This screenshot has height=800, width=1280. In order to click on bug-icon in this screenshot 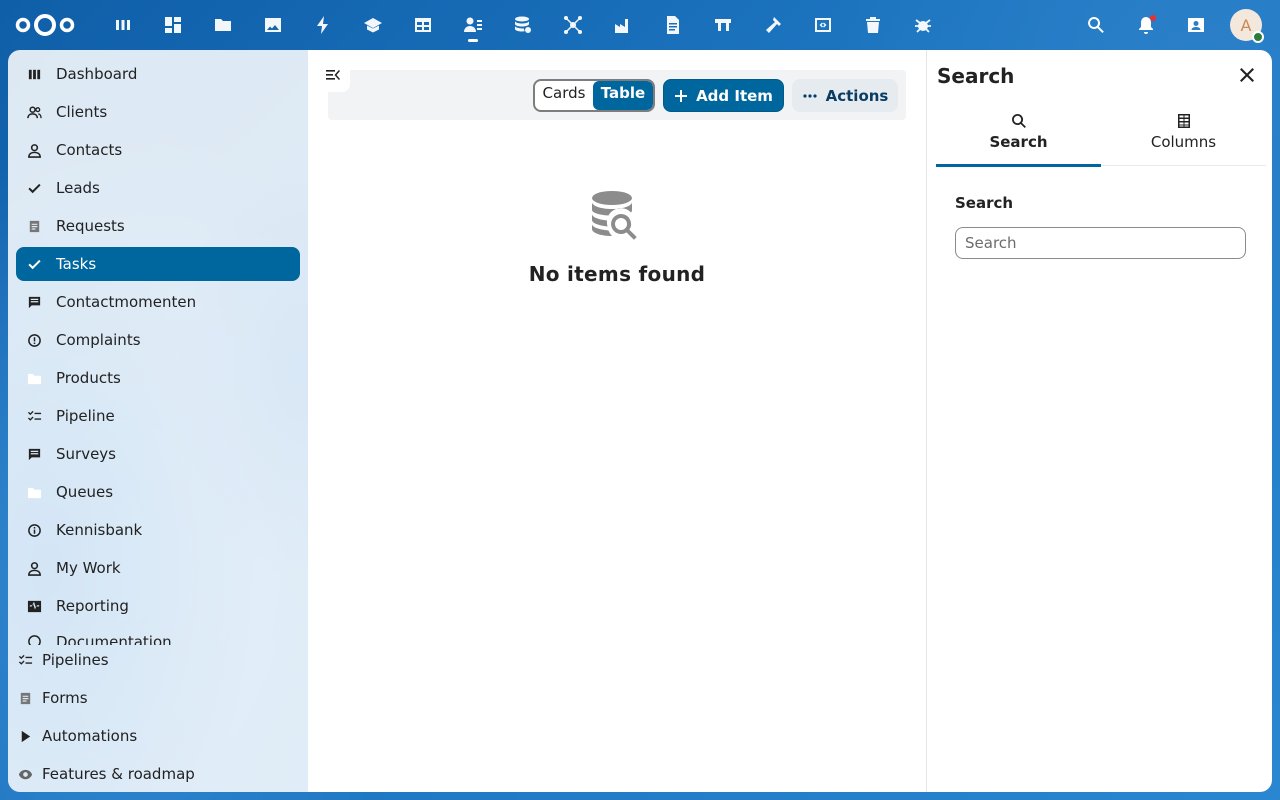, I will do `click(923, 25)`.